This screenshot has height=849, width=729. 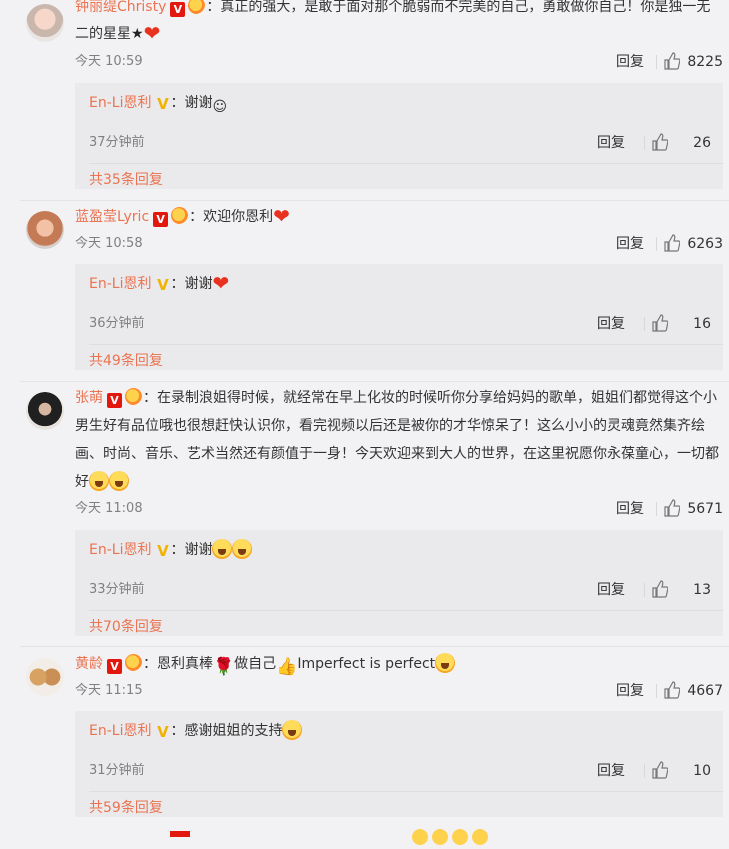 What do you see at coordinates (705, 509) in the screenshot?
I see `like-count: 5671` at bounding box center [705, 509].